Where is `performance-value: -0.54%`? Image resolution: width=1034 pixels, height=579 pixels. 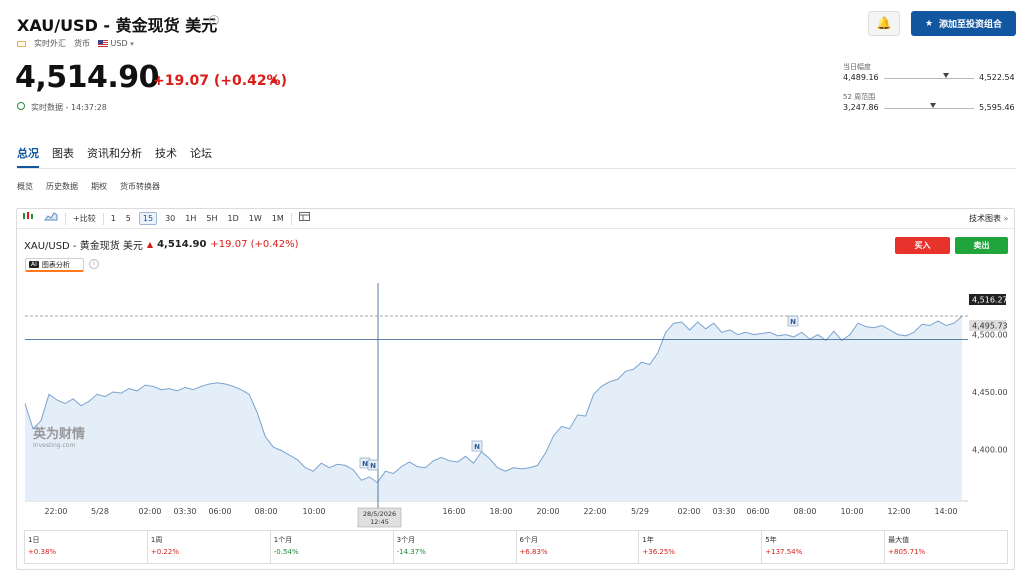 performance-value: -0.54% is located at coordinates (286, 552).